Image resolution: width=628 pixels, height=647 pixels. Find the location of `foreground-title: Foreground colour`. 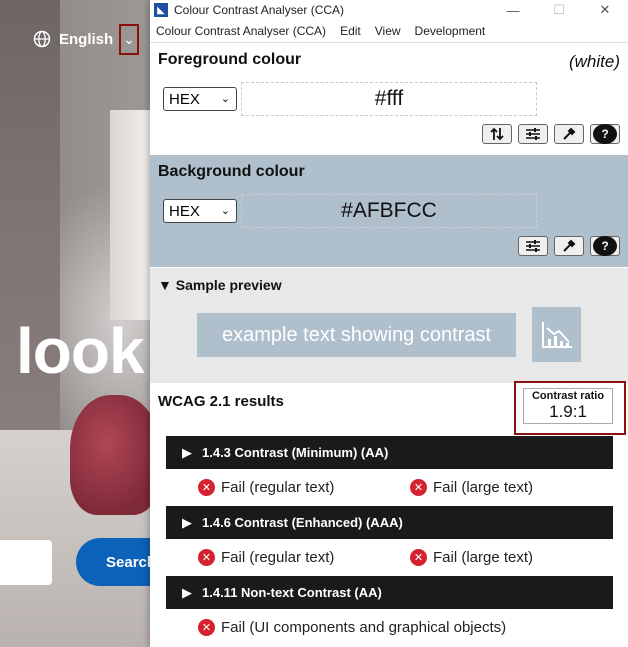

foreground-title: Foreground colour is located at coordinates (230, 59).